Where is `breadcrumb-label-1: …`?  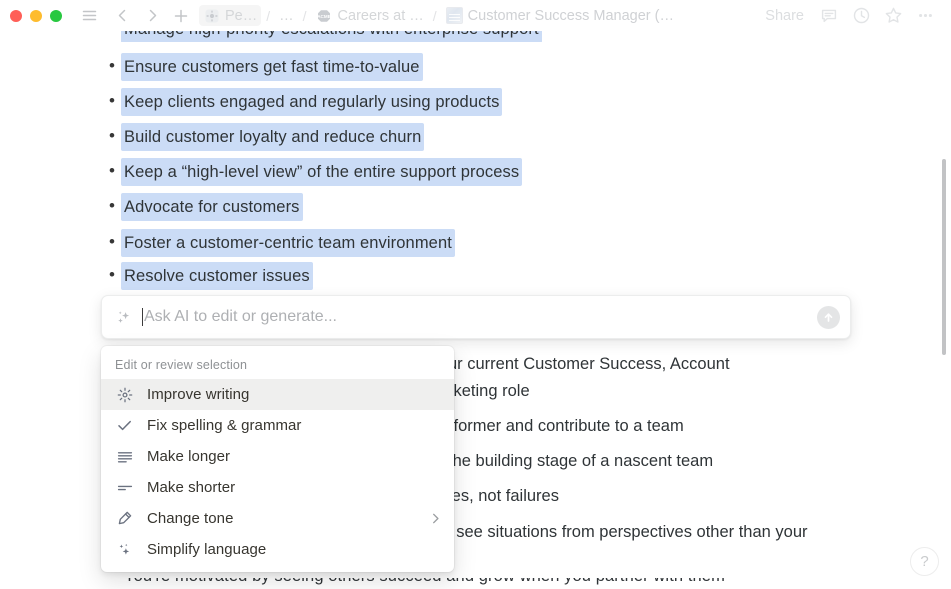 breadcrumb-label-1: … is located at coordinates (286, 15).